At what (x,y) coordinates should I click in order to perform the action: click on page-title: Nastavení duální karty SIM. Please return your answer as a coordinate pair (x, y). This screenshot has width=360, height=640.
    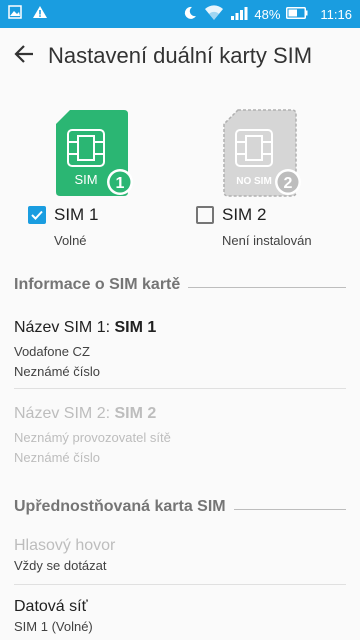
    Looking at the image, I should click on (180, 55).